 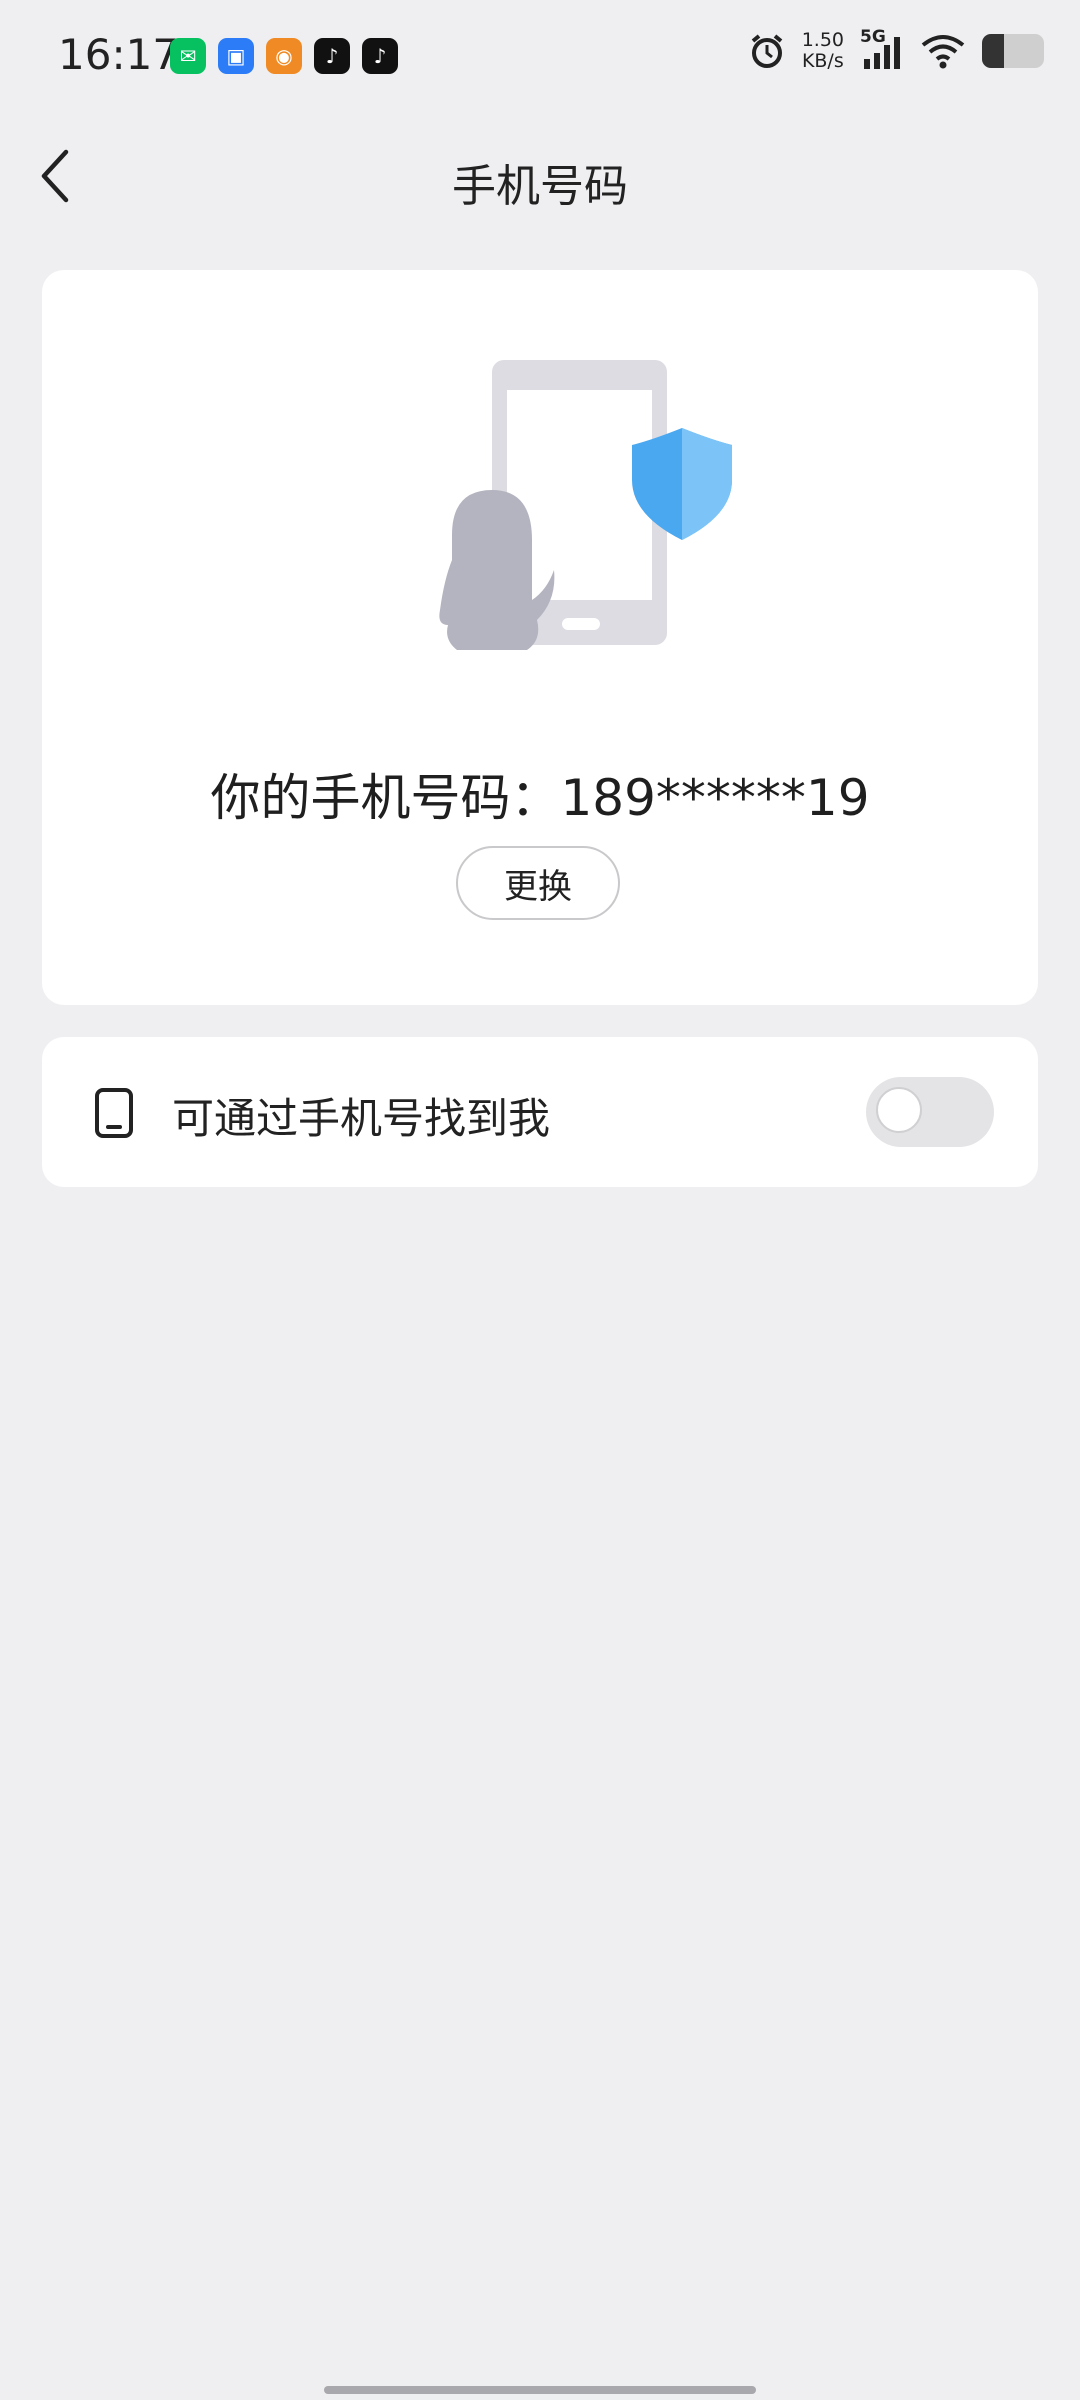 What do you see at coordinates (236, 56) in the screenshot?
I see `message-app-icon: ▣` at bounding box center [236, 56].